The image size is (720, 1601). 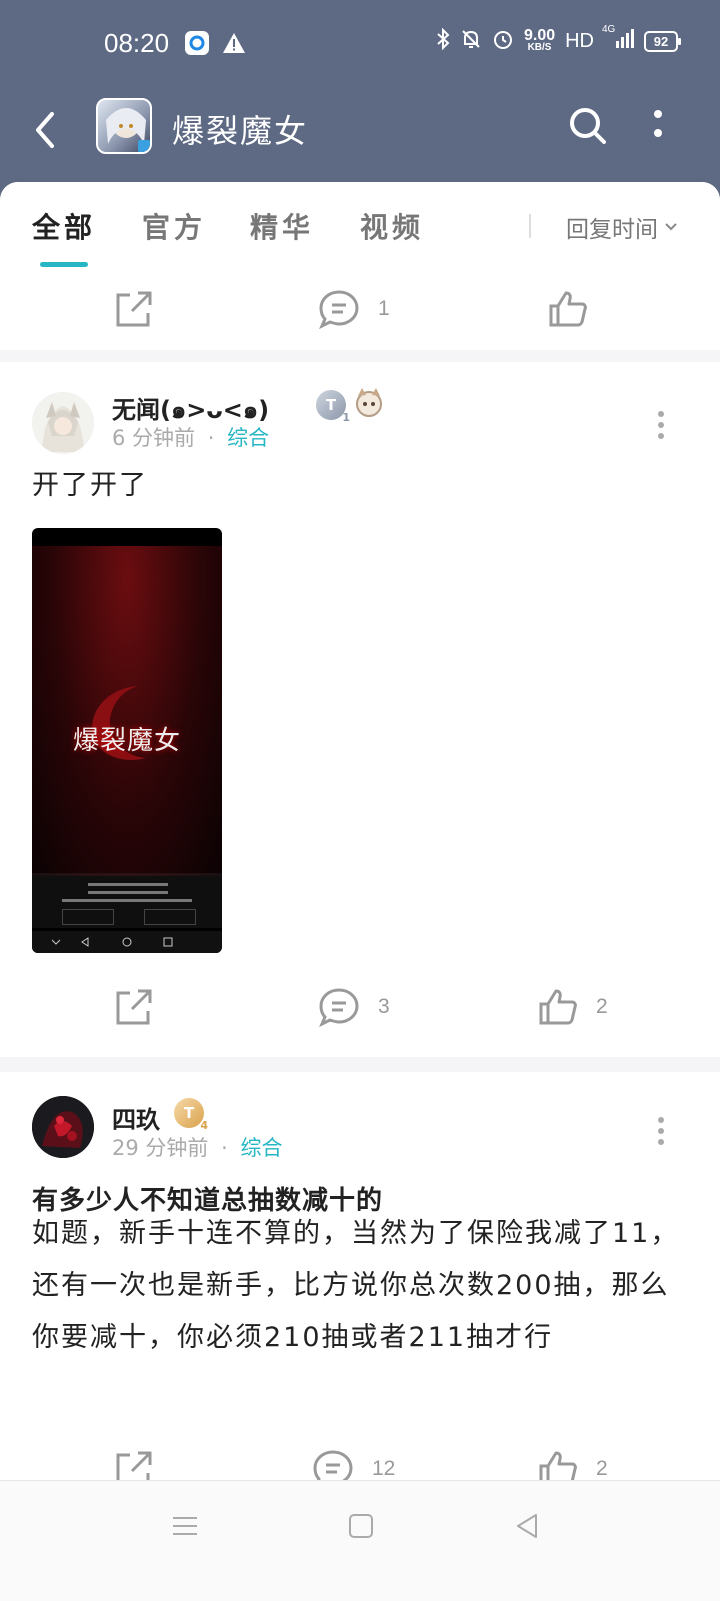 What do you see at coordinates (618, 39) in the screenshot?
I see `signal-icon: 4G` at bounding box center [618, 39].